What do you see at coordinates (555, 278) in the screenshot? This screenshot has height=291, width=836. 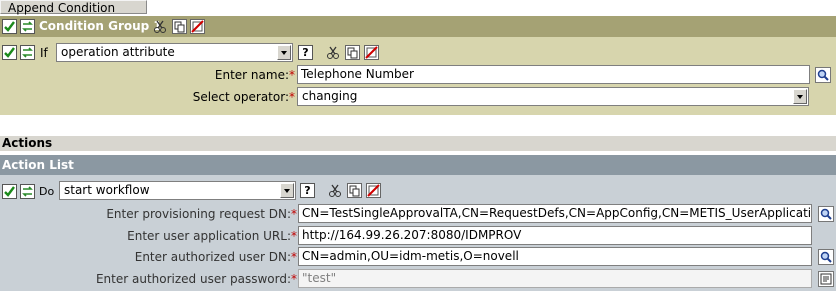 I see `authorized-password-input: "test"` at bounding box center [555, 278].